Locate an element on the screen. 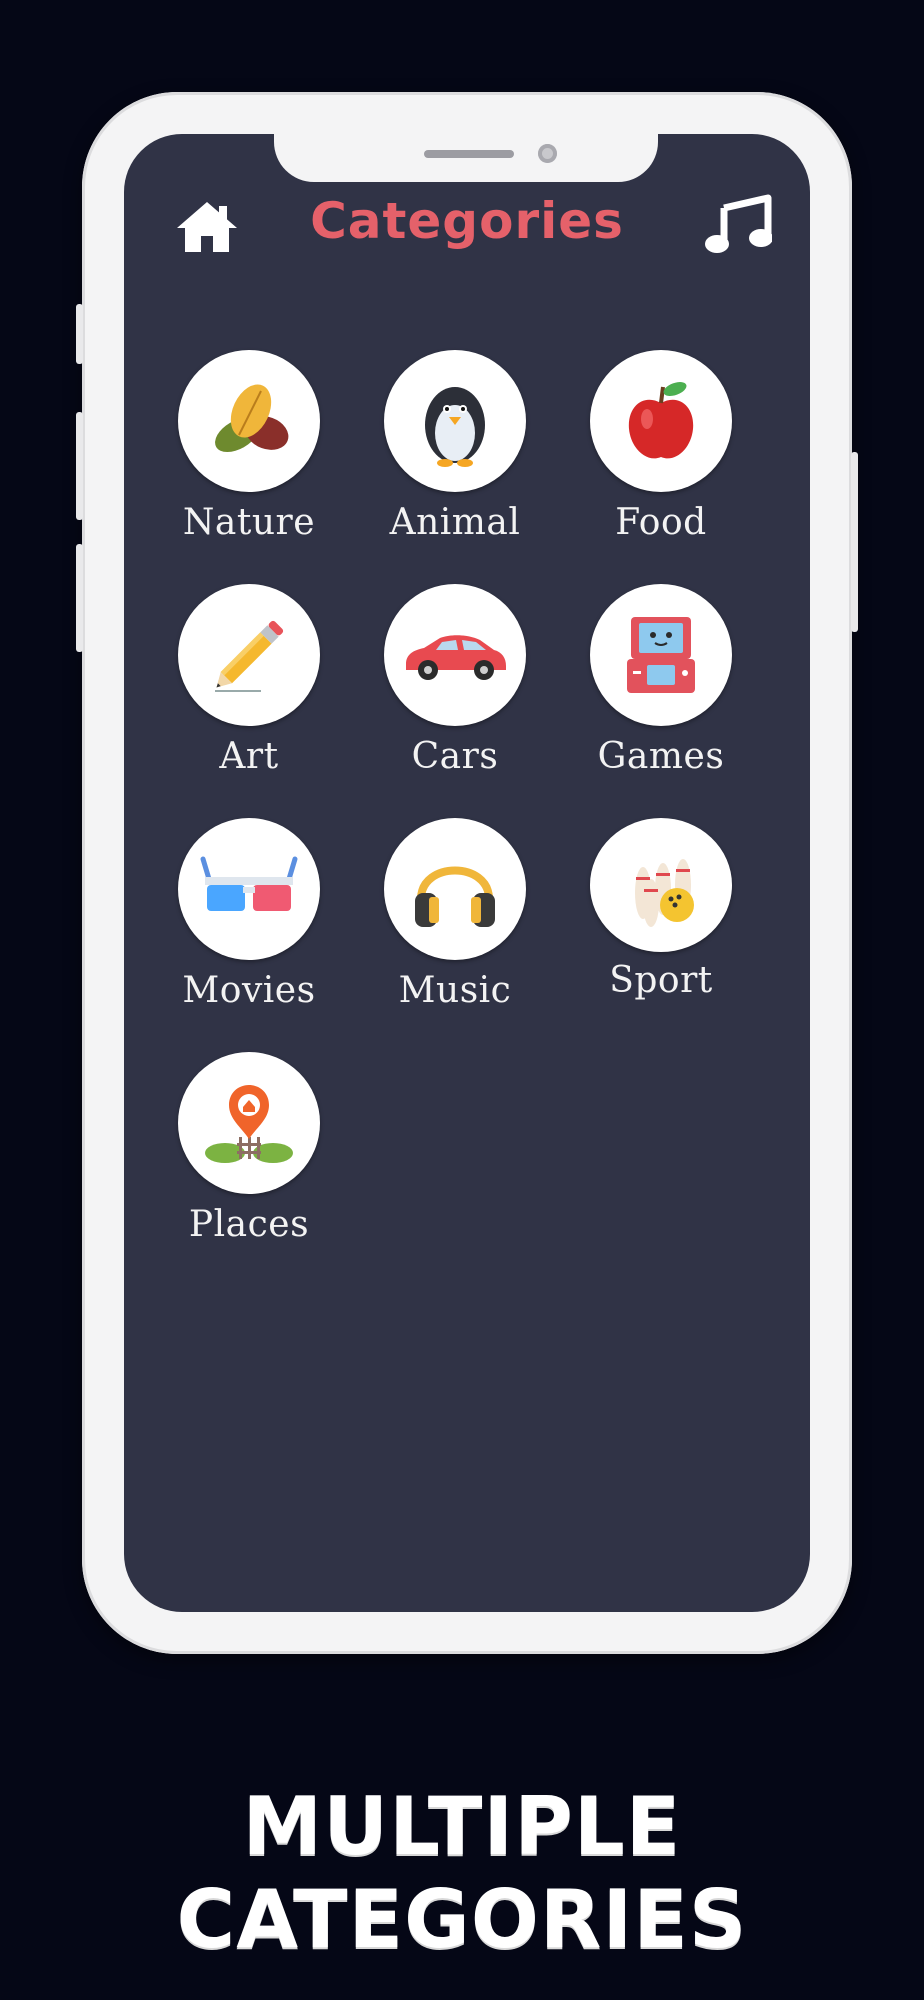 The image size is (924, 2000). music-note-icon is located at coordinates (738, 225).